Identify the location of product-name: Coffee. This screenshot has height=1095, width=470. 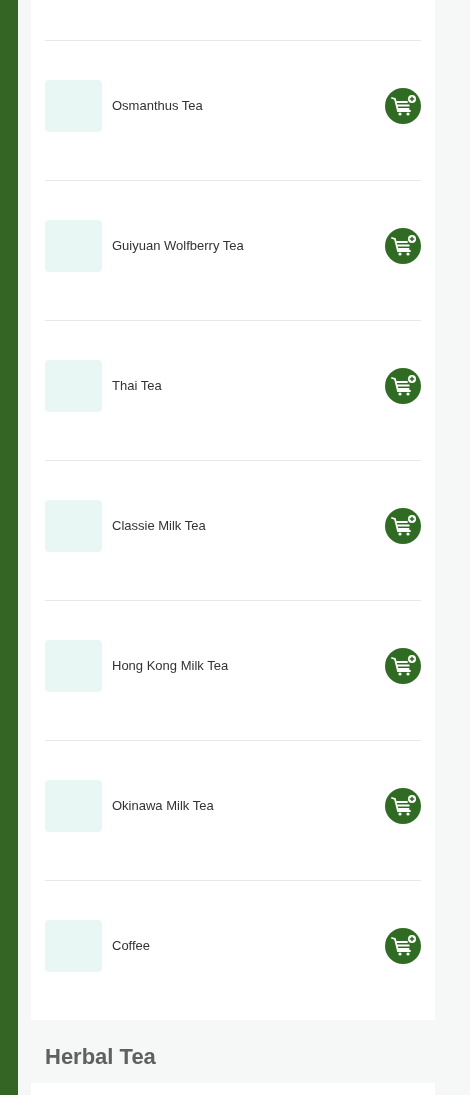
(132, 946).